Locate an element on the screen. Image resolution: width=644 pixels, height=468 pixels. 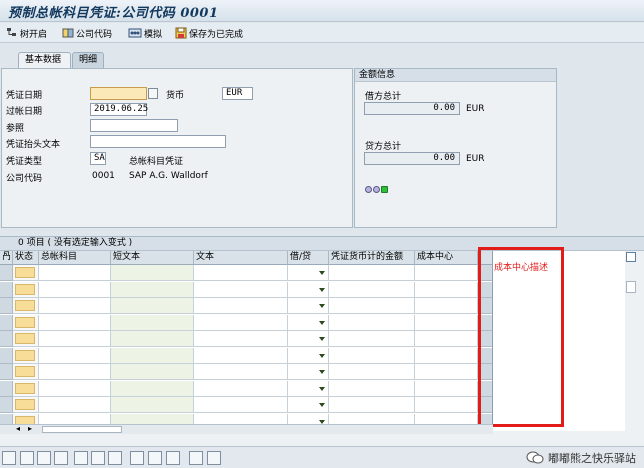
move-row-icon is located at coordinates (81, 458).